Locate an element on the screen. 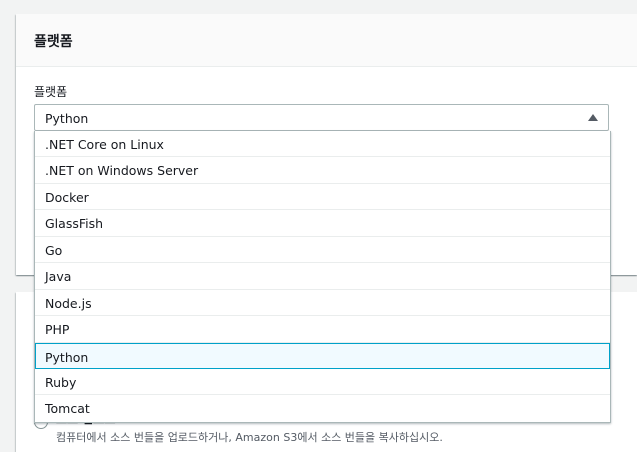 The height and width of the screenshot is (452, 637). platform-field-label: 플랫폼 is located at coordinates (51, 92).